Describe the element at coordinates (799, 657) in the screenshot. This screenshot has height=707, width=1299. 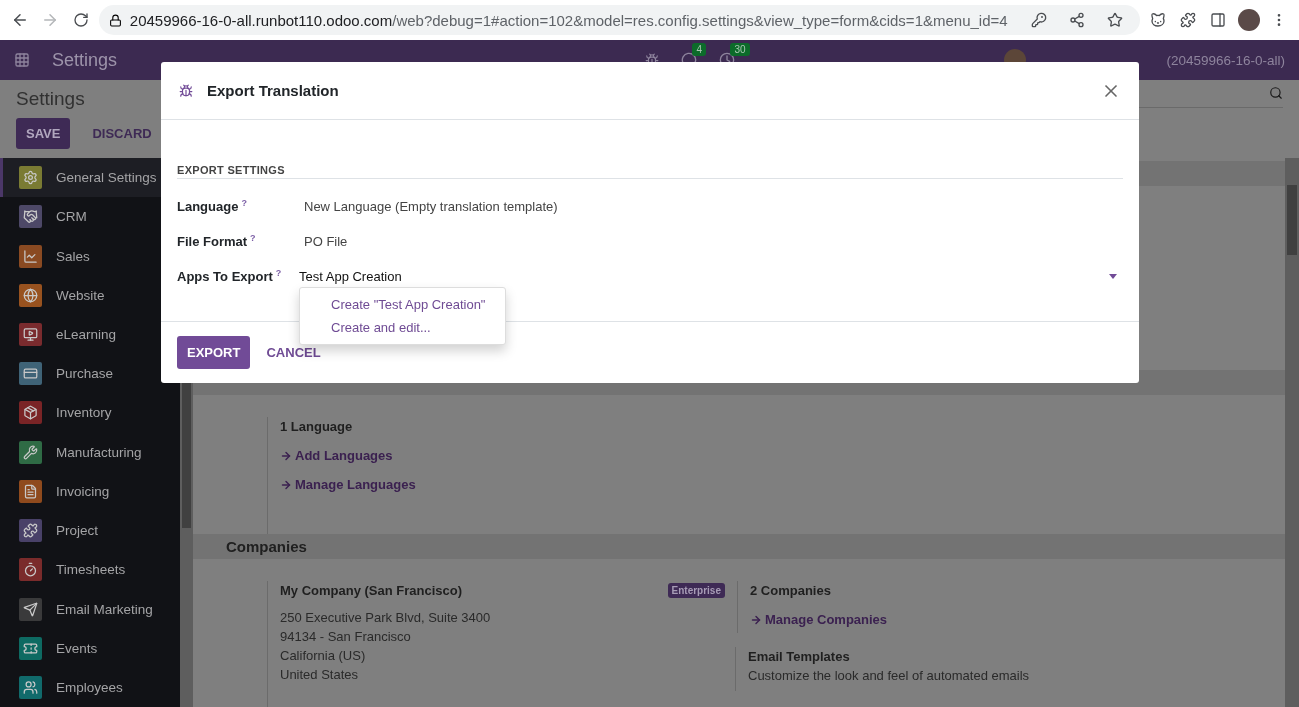
I see `setting-title: Email Templates` at that location.